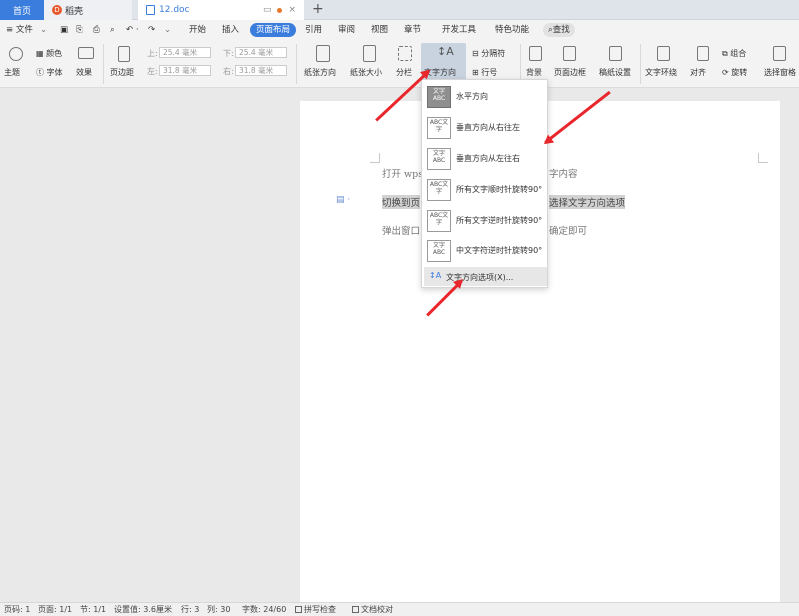 The width and height of the screenshot is (799, 616). I want to click on page-size-icon, so click(369, 53).